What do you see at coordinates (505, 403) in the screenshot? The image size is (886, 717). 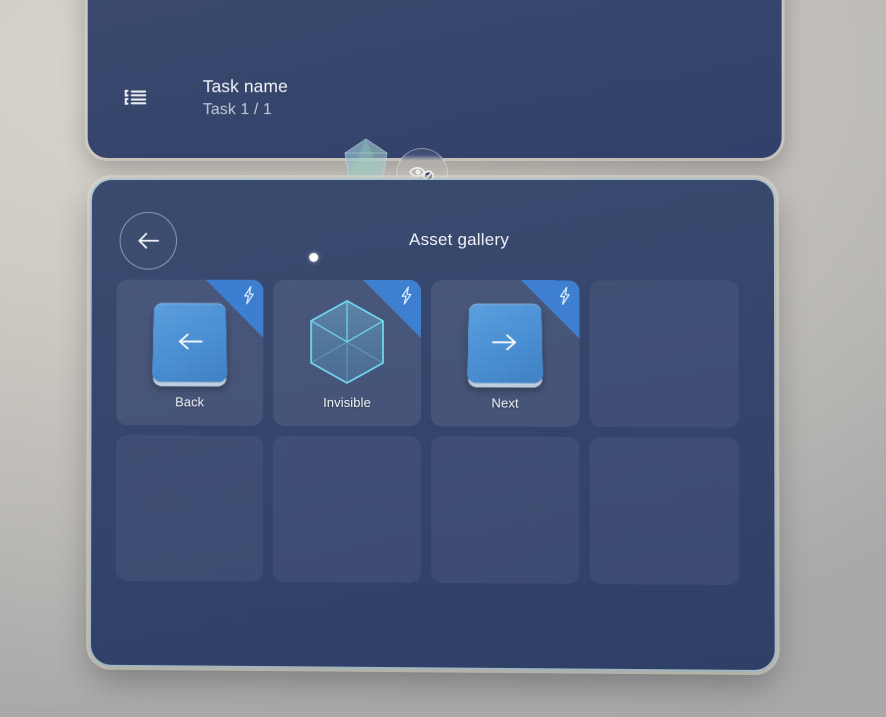 I see `asset-label: Next` at bounding box center [505, 403].